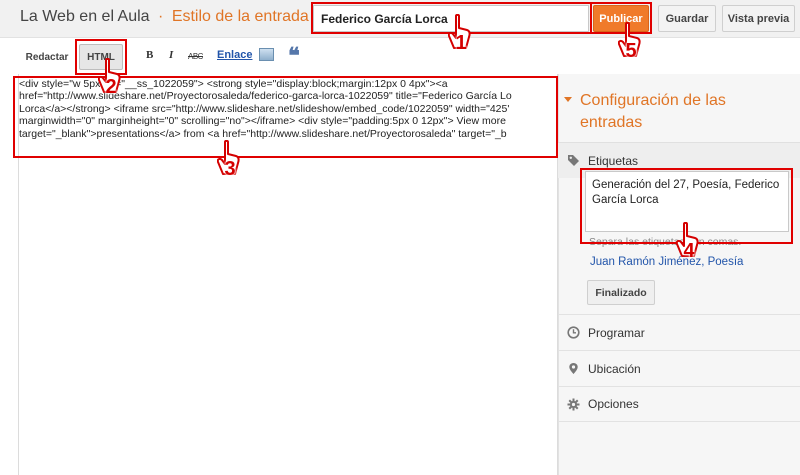 This screenshot has height=475, width=800. What do you see at coordinates (47, 57) in the screenshot?
I see `tab-compose: Redactar` at bounding box center [47, 57].